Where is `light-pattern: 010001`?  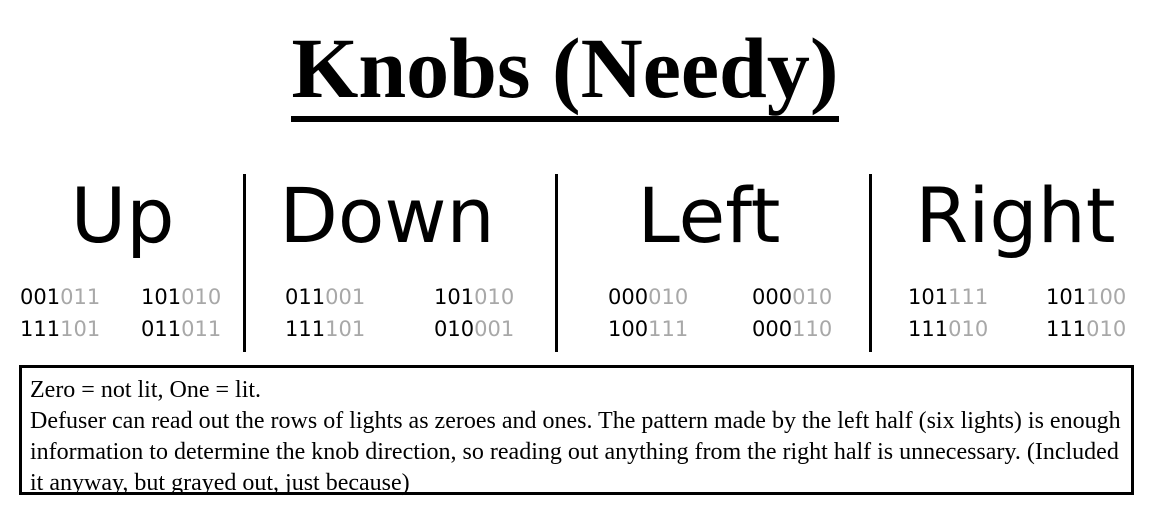
light-pattern: 010001 is located at coordinates (474, 329).